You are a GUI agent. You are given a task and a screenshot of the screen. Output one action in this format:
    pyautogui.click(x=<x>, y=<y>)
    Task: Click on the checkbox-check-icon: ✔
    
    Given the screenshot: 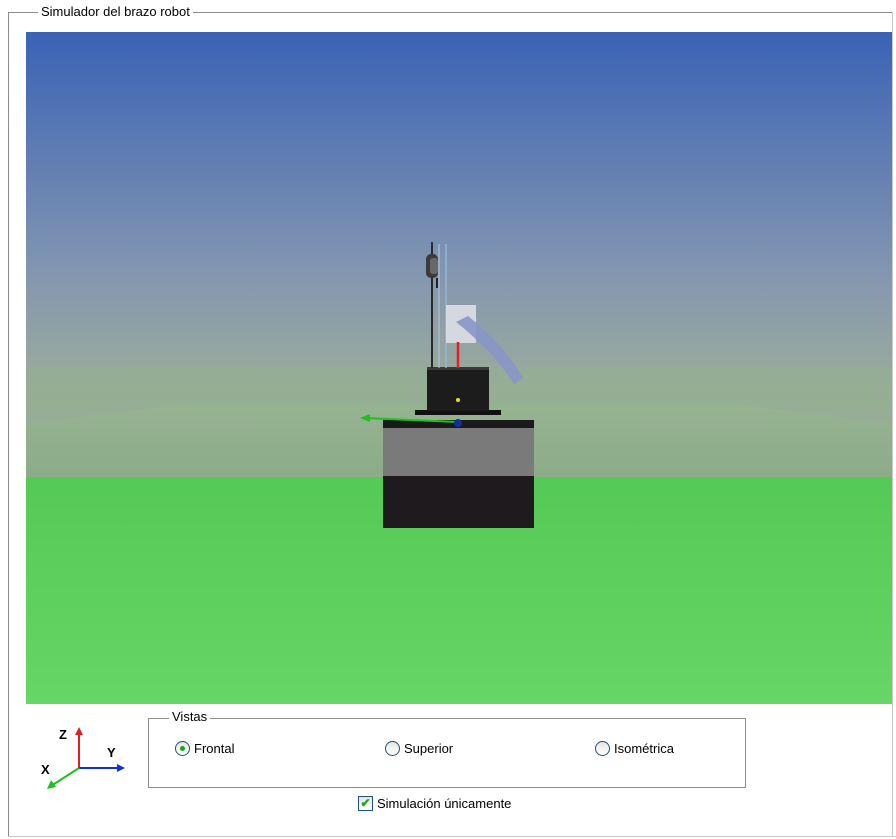 What is the action you would take?
    pyautogui.click(x=365, y=803)
    